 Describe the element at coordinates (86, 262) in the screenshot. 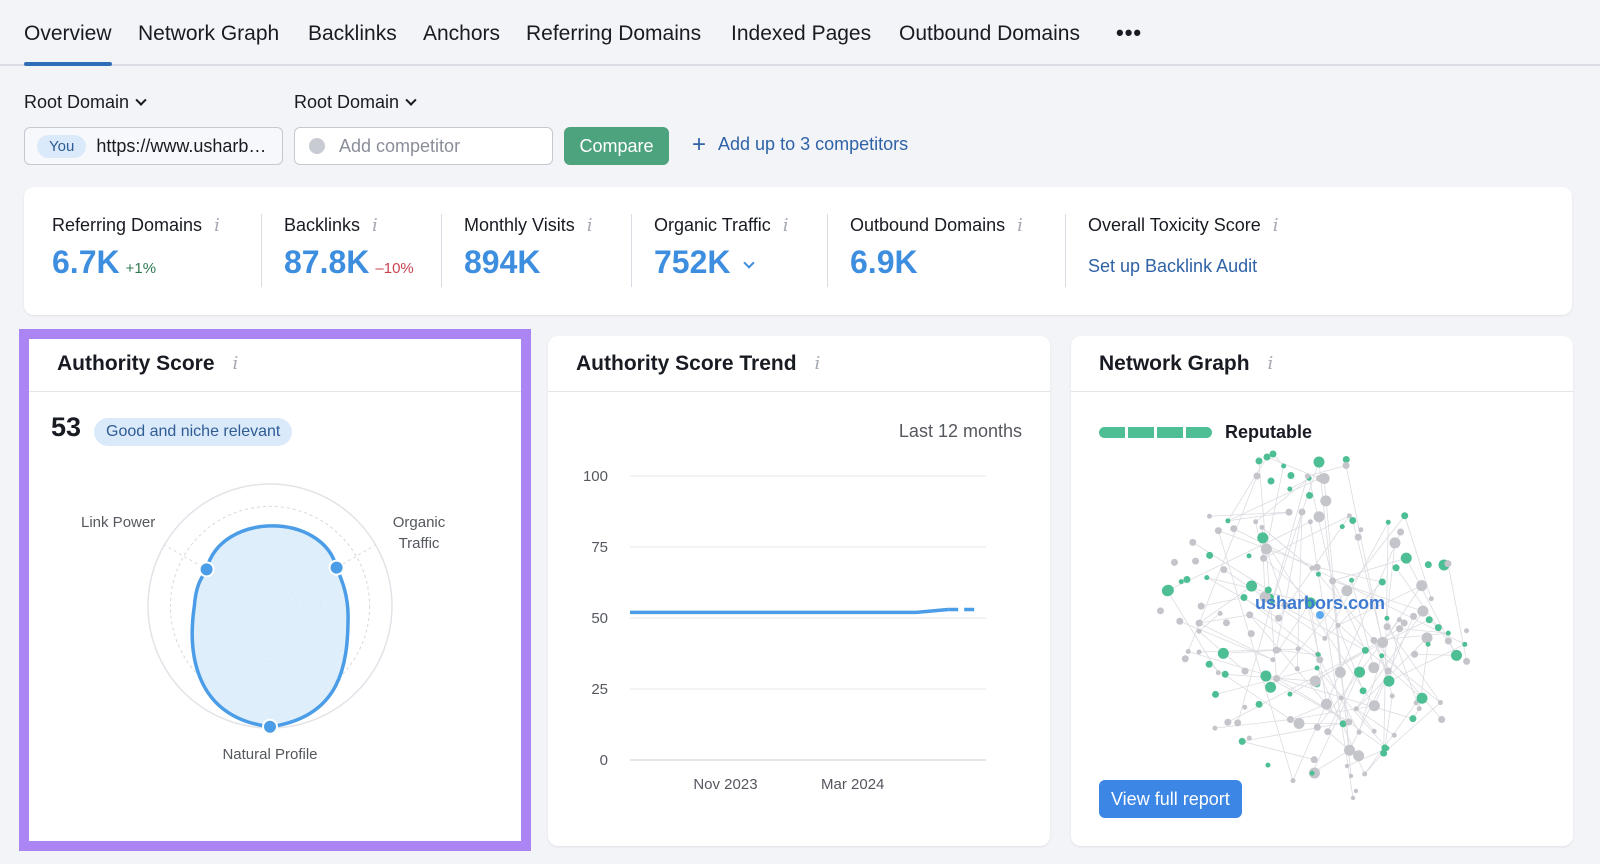

I see `metric-value: 6.7K` at that location.